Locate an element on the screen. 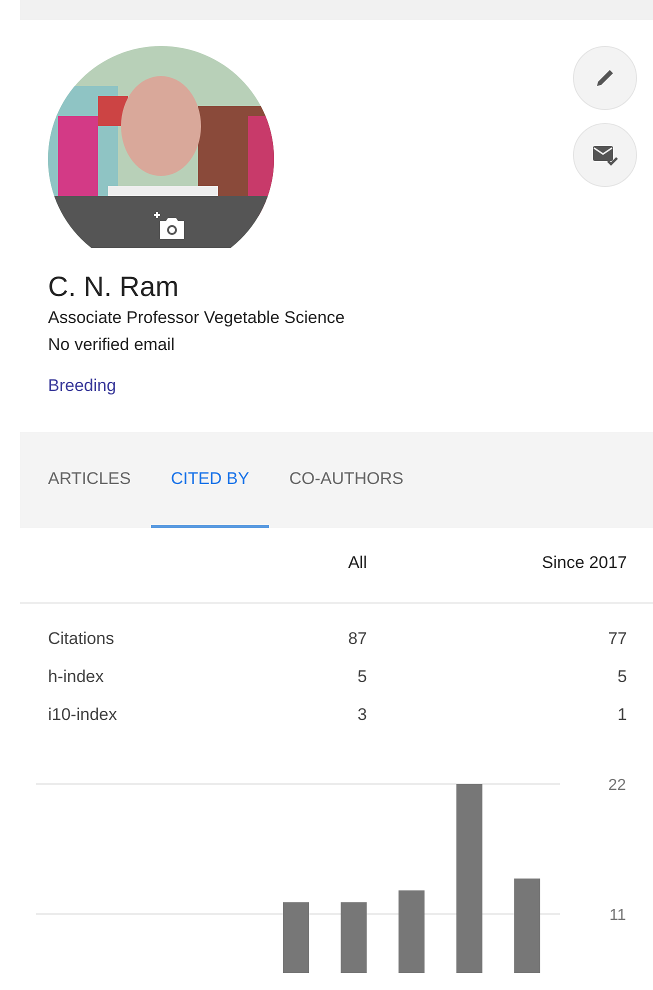  row-label: h-index is located at coordinates (76, 677).